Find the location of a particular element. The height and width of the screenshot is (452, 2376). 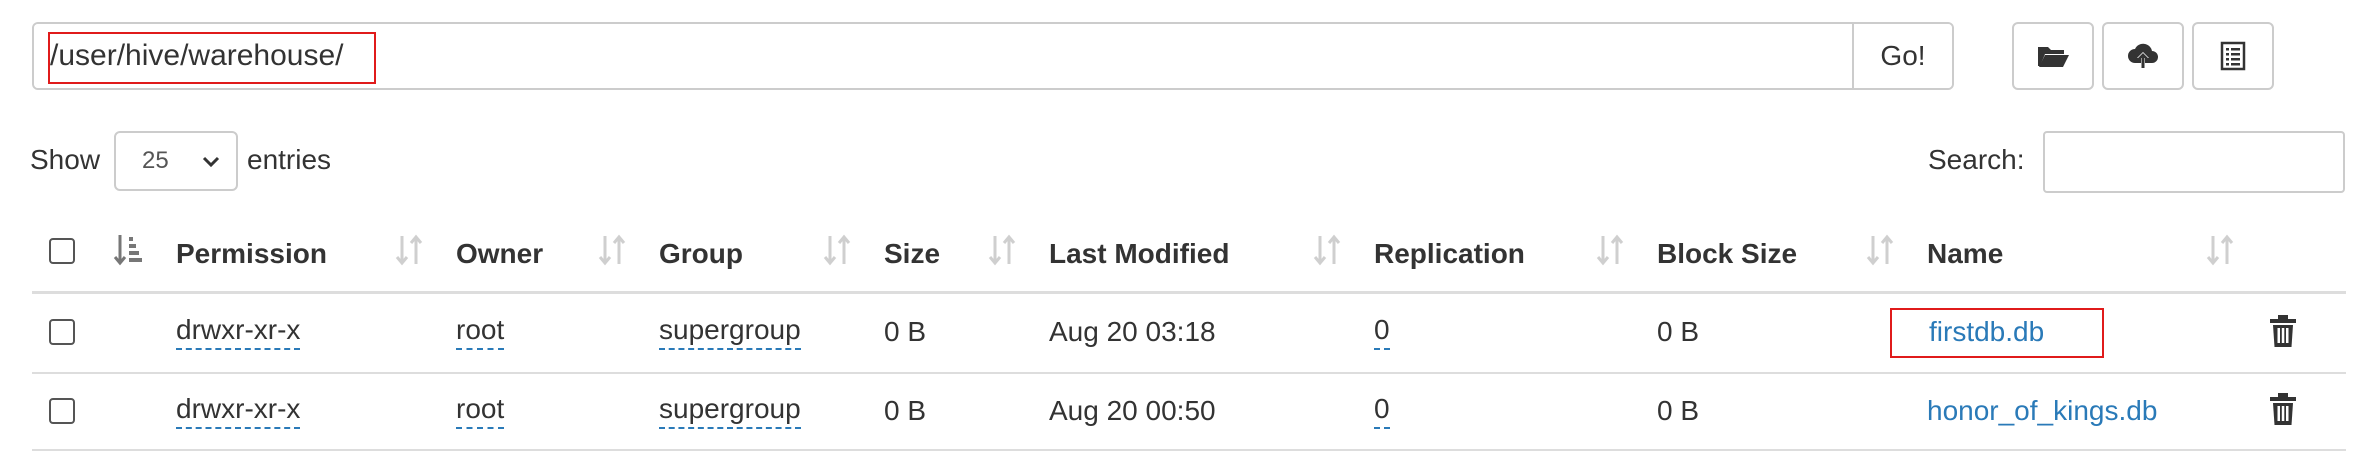

column-header-size: Size is located at coordinates (912, 254).